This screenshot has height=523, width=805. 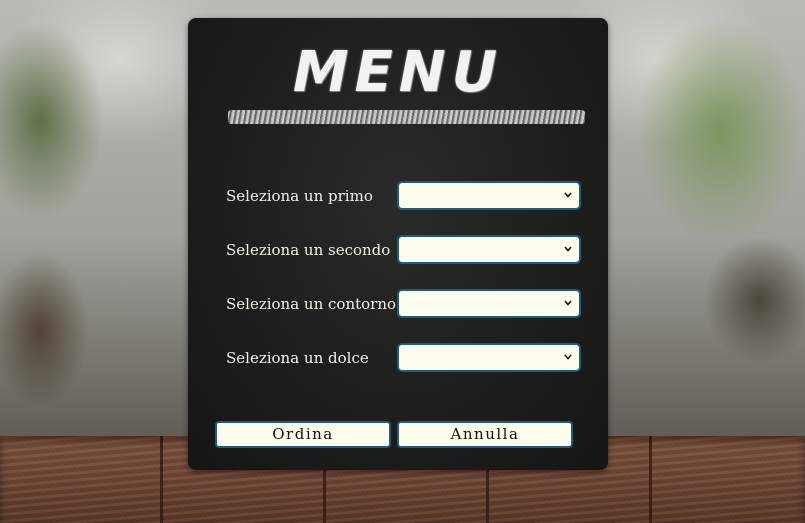 What do you see at coordinates (489, 357) in the screenshot?
I see `select-dolce` at bounding box center [489, 357].